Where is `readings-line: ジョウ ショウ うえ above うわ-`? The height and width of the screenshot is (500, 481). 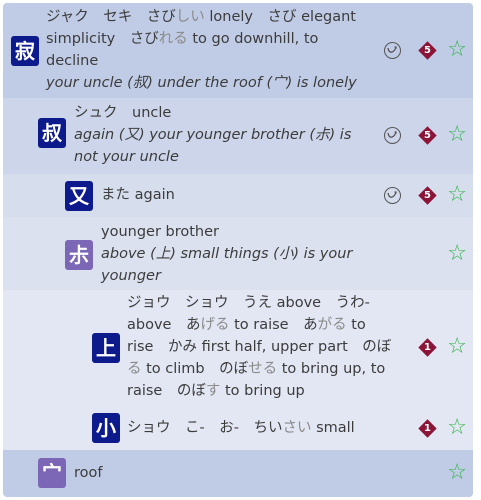 readings-line: ジョウ ショウ うえ above うわ- is located at coordinates (248, 303).